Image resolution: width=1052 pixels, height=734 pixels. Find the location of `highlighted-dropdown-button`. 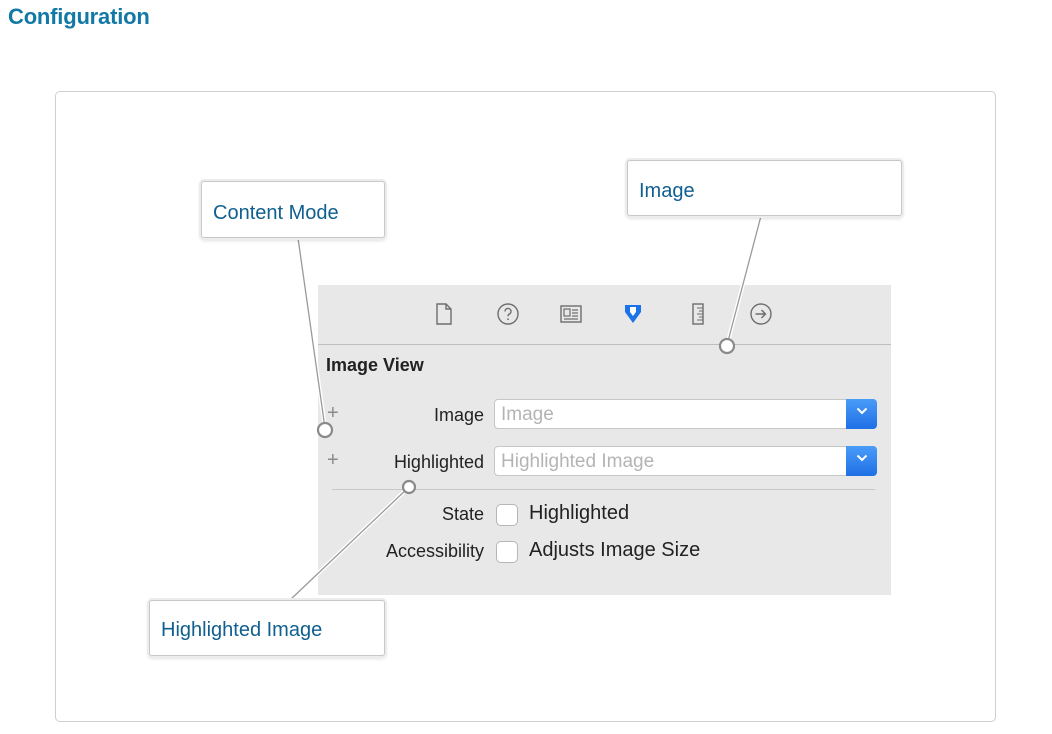

highlighted-dropdown-button is located at coordinates (861, 461).